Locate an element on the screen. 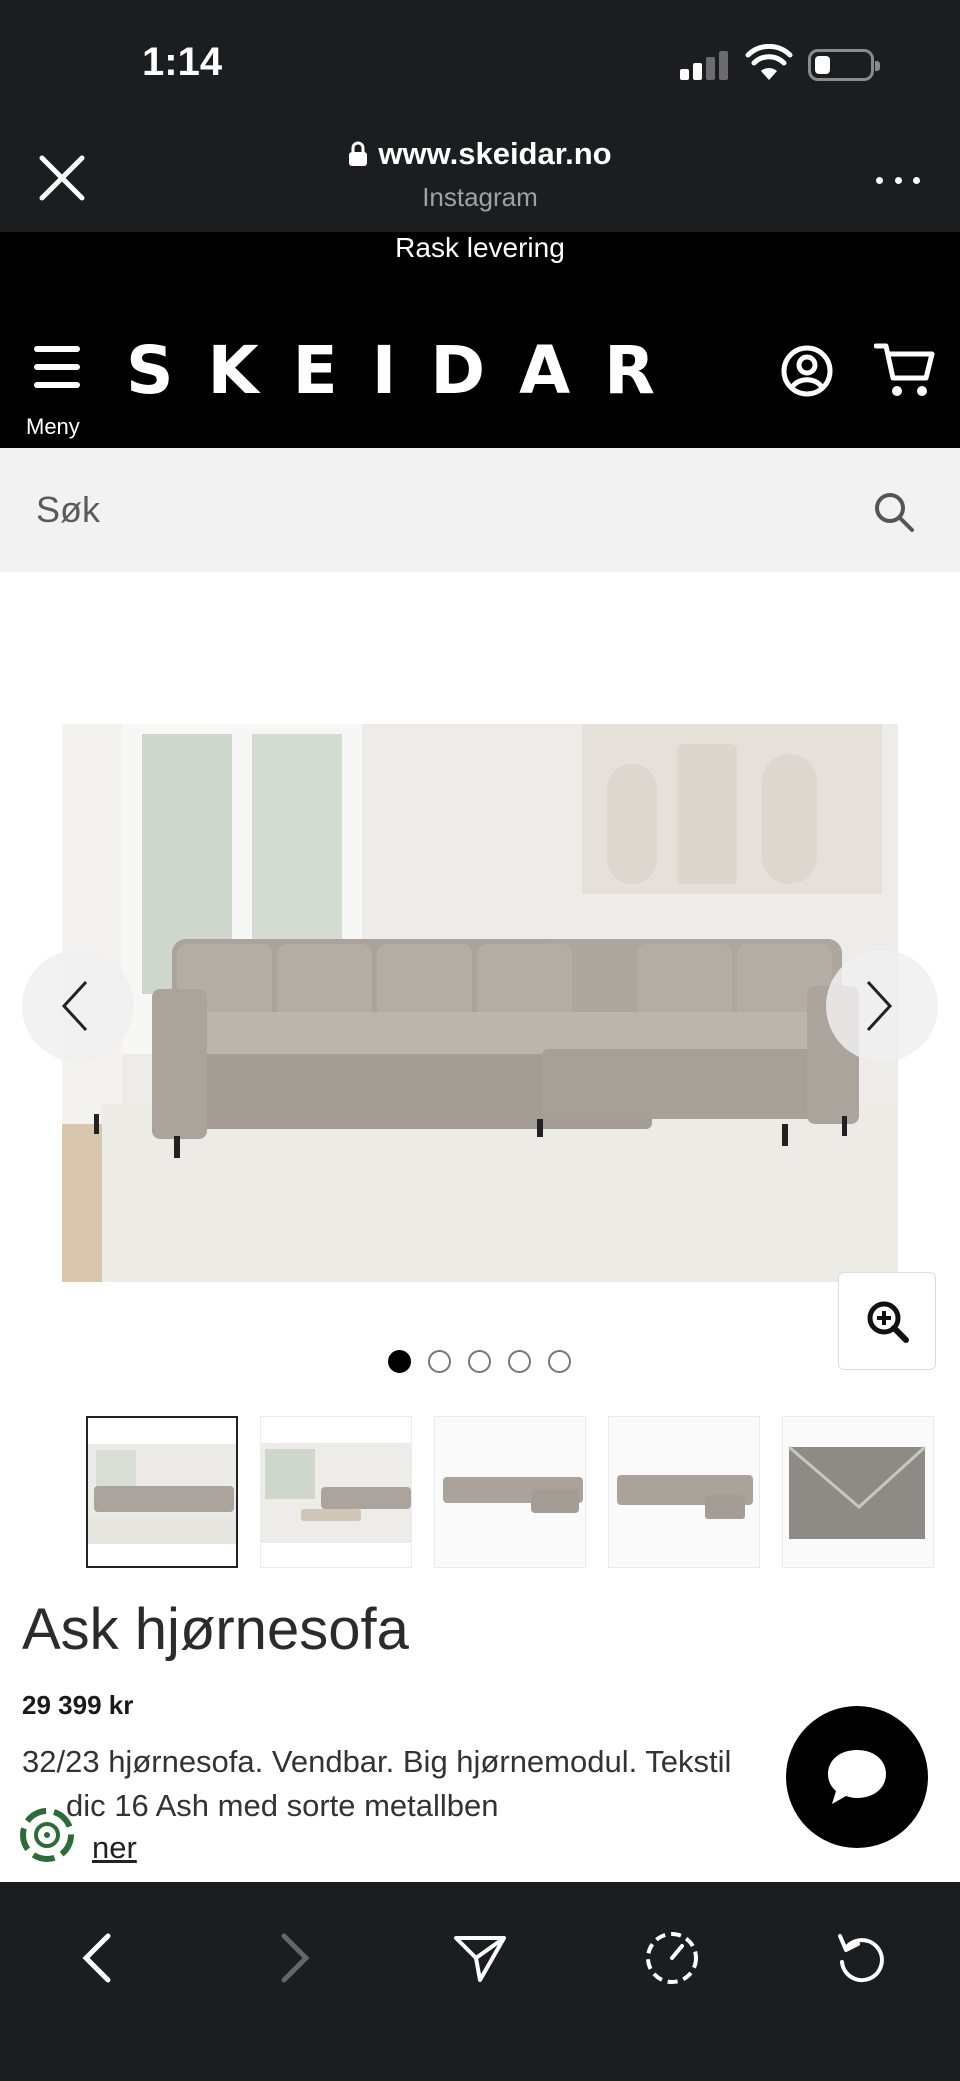 This screenshot has height=2081, width=960. chat-icon is located at coordinates (857, 1777).